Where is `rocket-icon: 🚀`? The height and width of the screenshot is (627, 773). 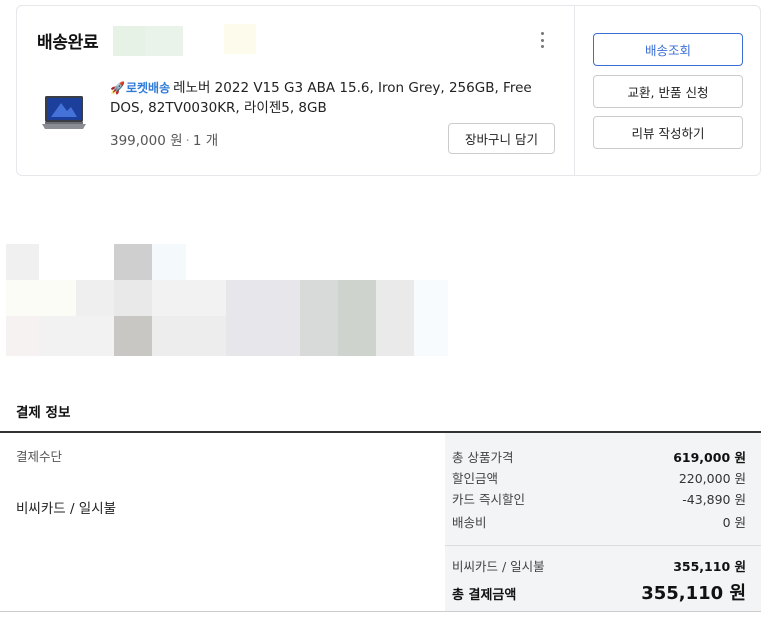
rocket-icon: 🚀 is located at coordinates (117, 88).